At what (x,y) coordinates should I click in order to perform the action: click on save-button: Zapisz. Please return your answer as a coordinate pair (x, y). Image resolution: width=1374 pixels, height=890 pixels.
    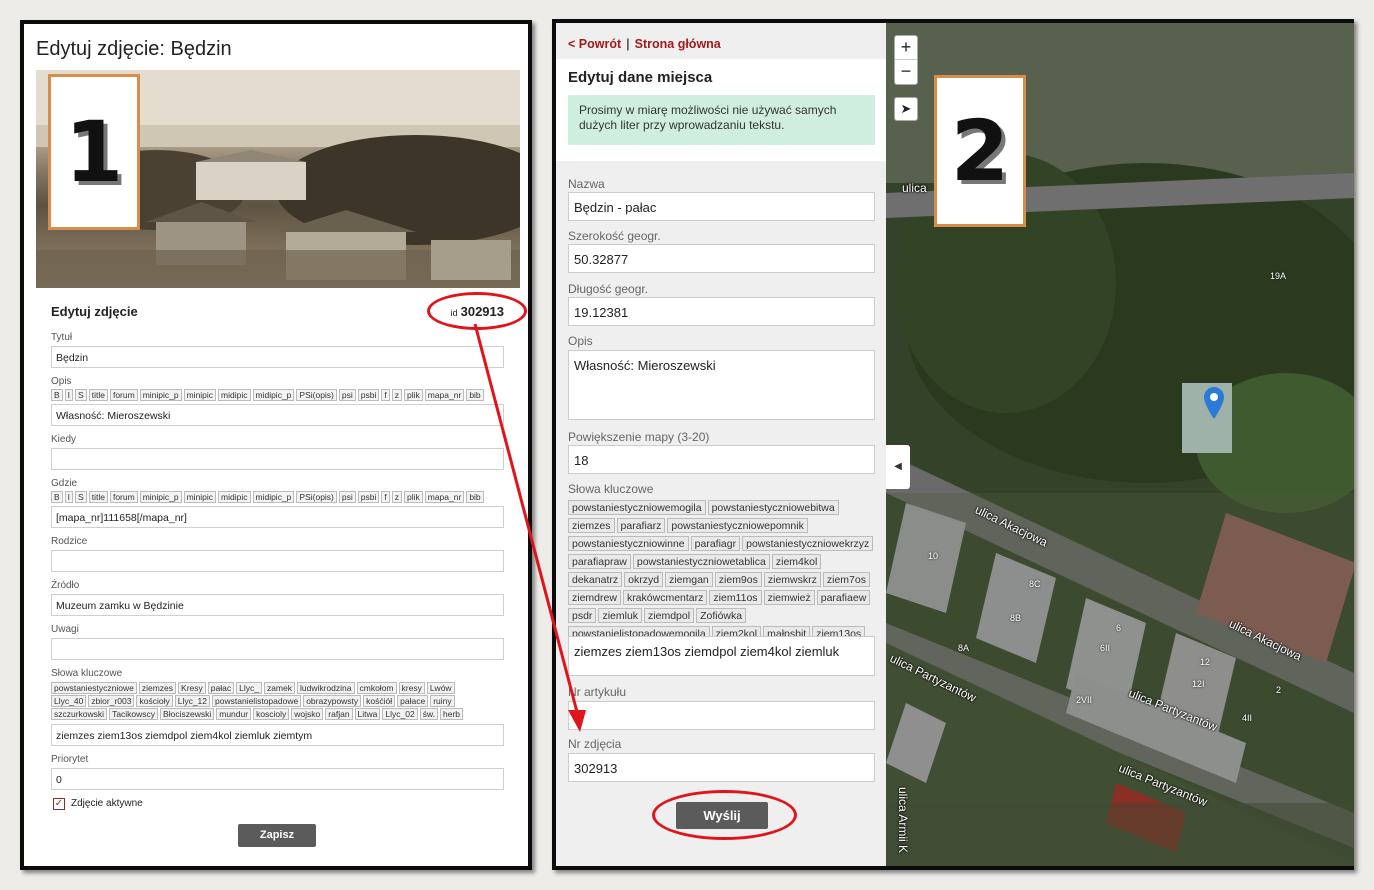
    Looking at the image, I should click on (277, 835).